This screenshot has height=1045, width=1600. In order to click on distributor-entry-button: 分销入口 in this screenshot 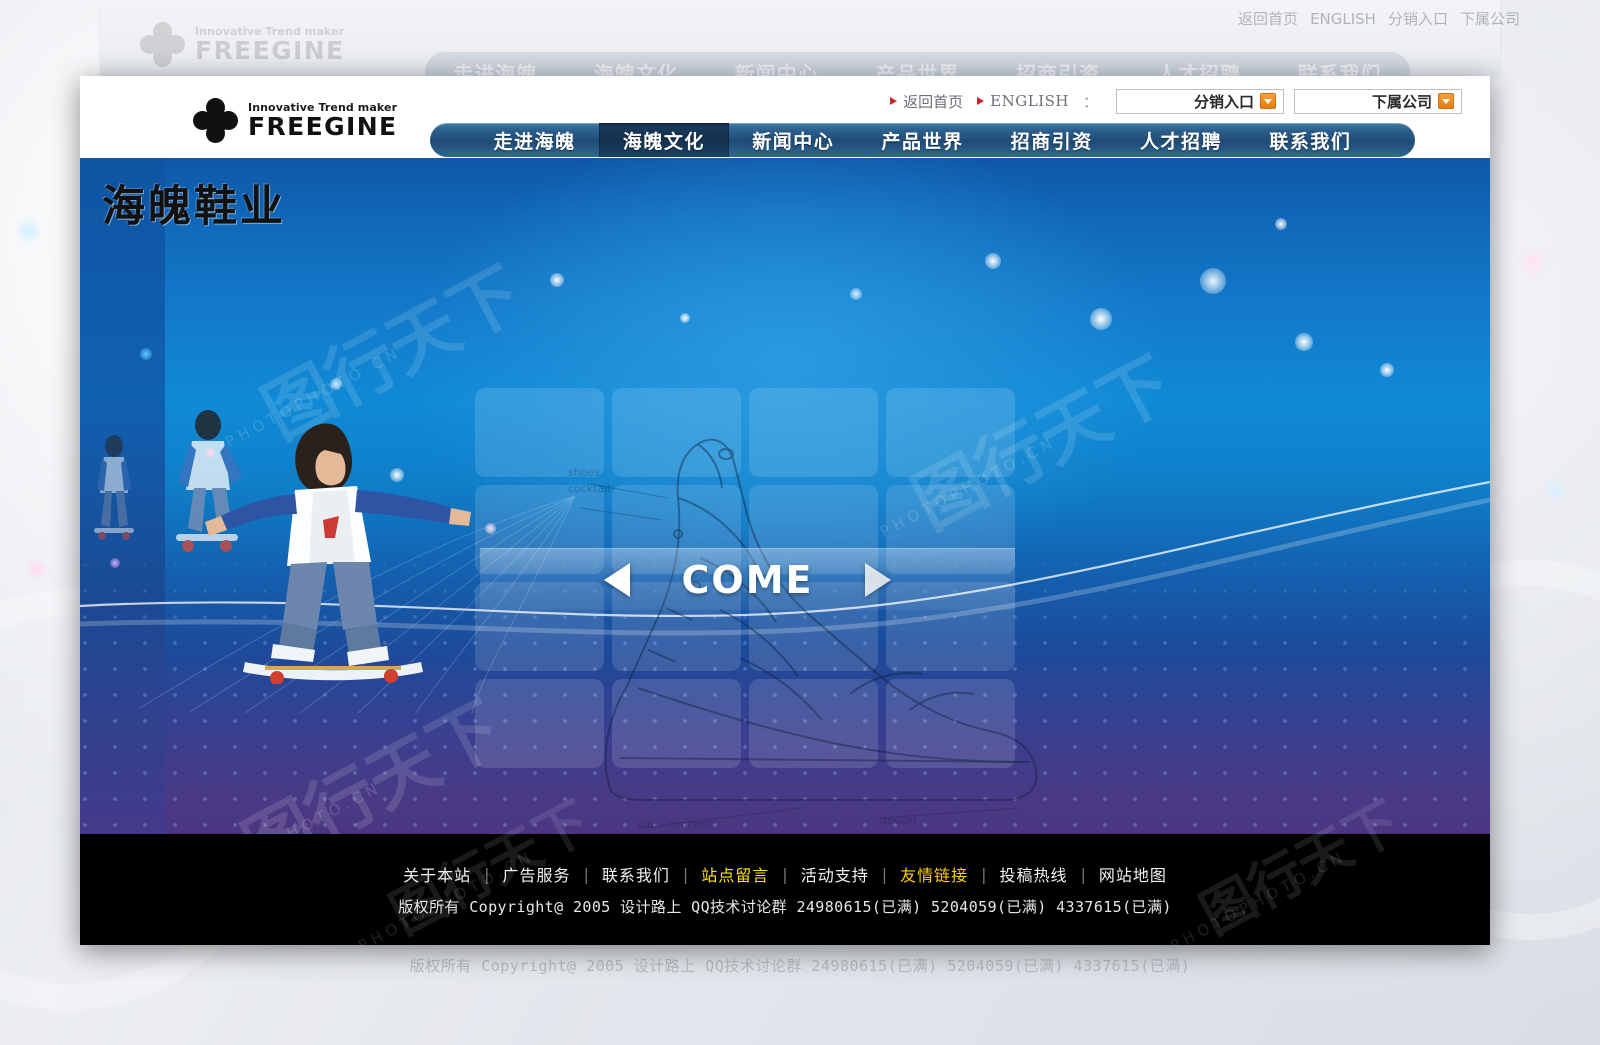, I will do `click(1200, 101)`.